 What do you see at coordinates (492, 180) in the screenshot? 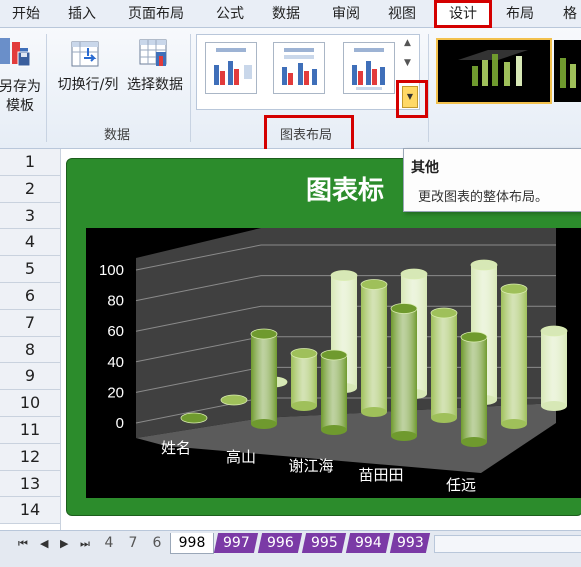
I see `tooltip: 其他 更改图表的整体布局。` at bounding box center [492, 180].